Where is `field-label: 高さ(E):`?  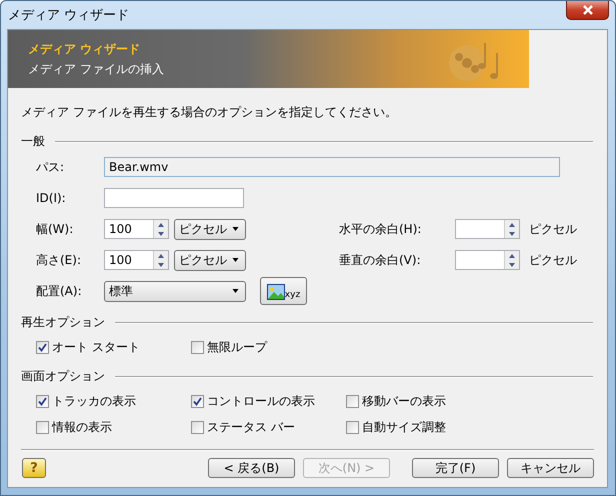 field-label: 高さ(E): is located at coordinates (59, 260).